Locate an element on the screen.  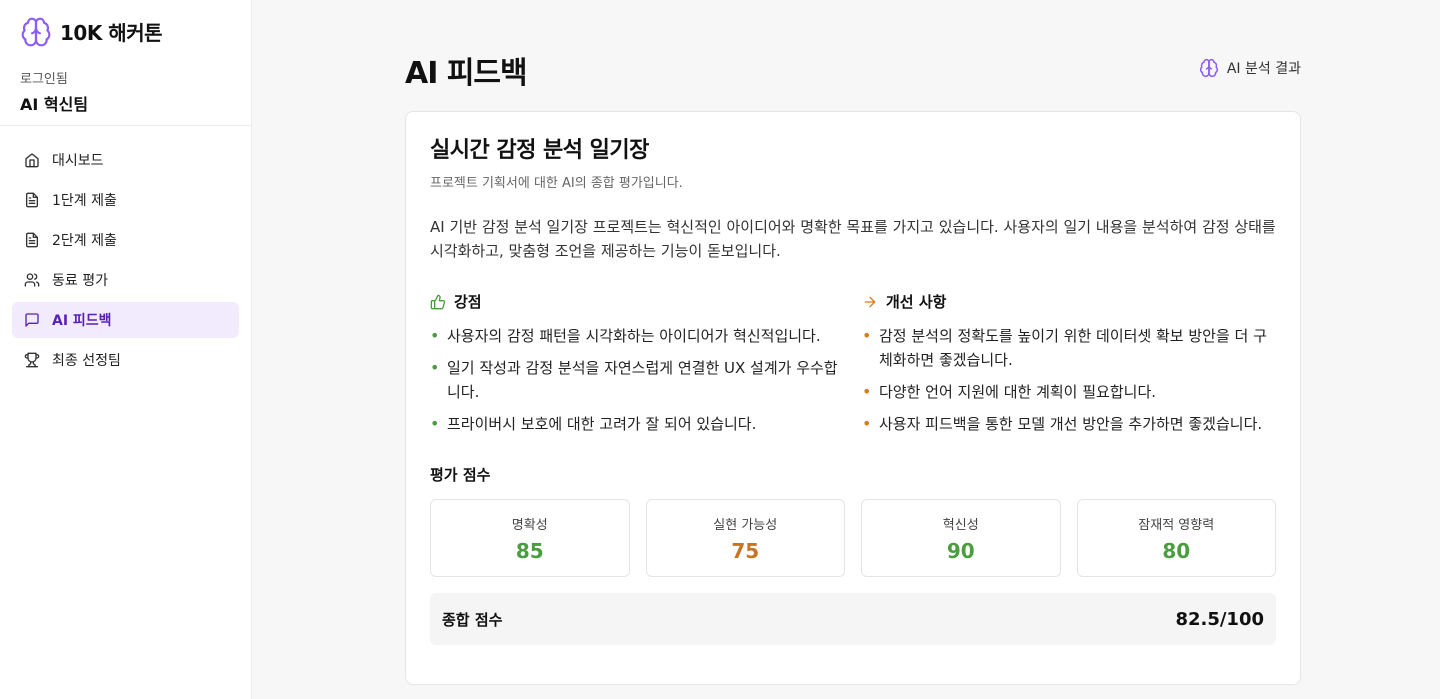
score-impact: 잠재적 영향력 80 is located at coordinates (1176, 538).